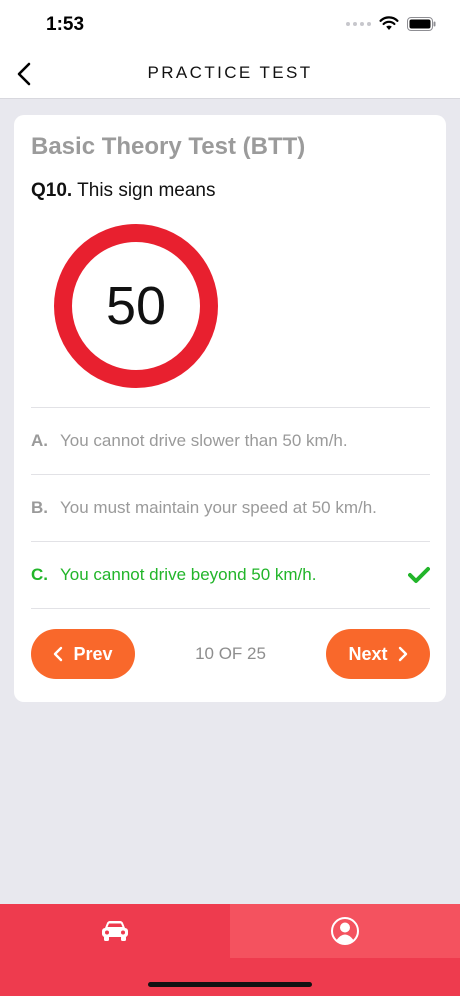  I want to click on tab-practice, so click(115, 931).